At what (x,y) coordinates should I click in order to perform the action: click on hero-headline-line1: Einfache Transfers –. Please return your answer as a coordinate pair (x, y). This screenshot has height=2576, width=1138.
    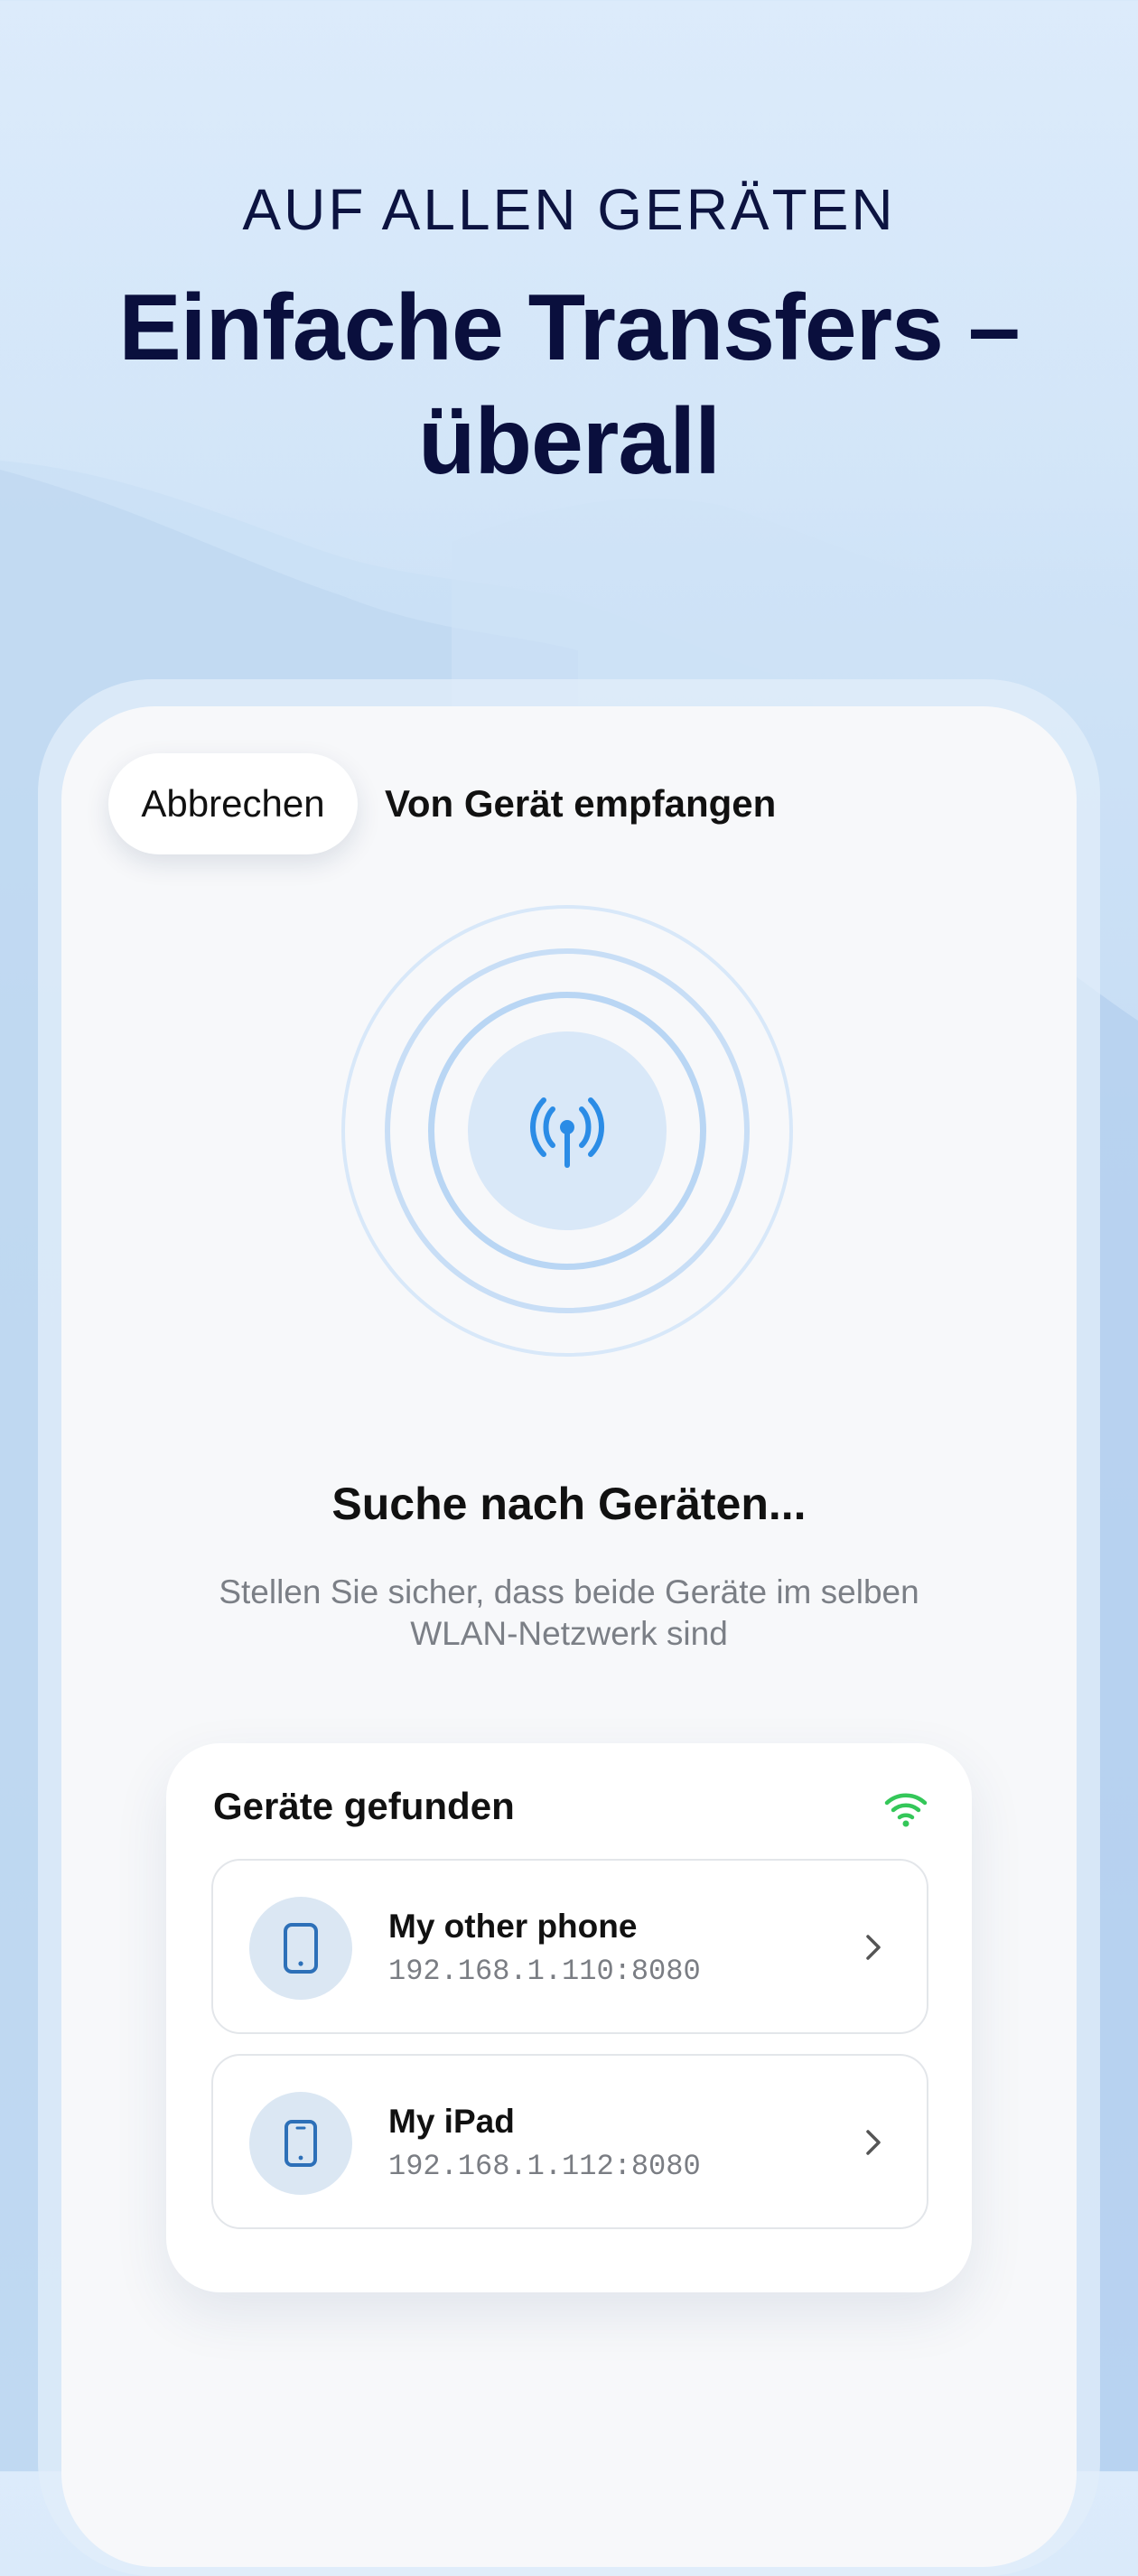
    Looking at the image, I should click on (569, 327).